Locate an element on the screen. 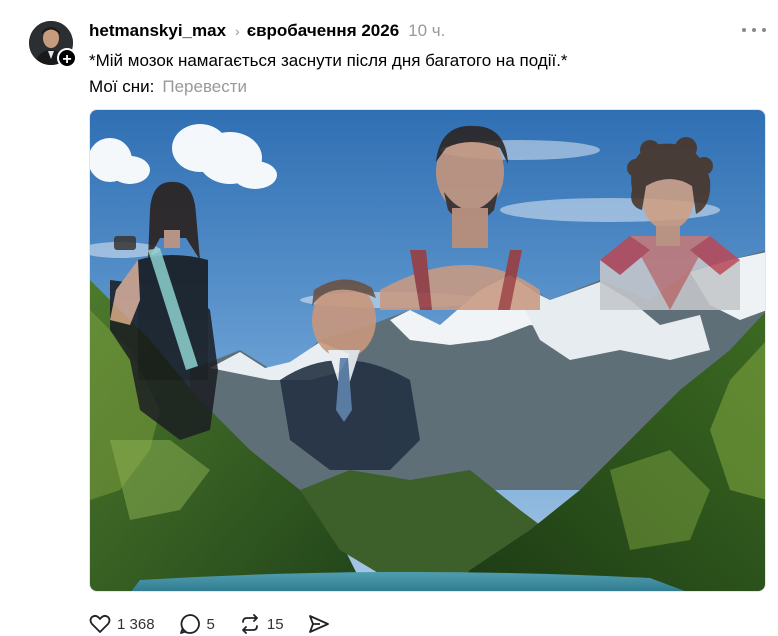 The width and height of the screenshot is (778, 636). topic-link: євробачення 2026 is located at coordinates (323, 31).